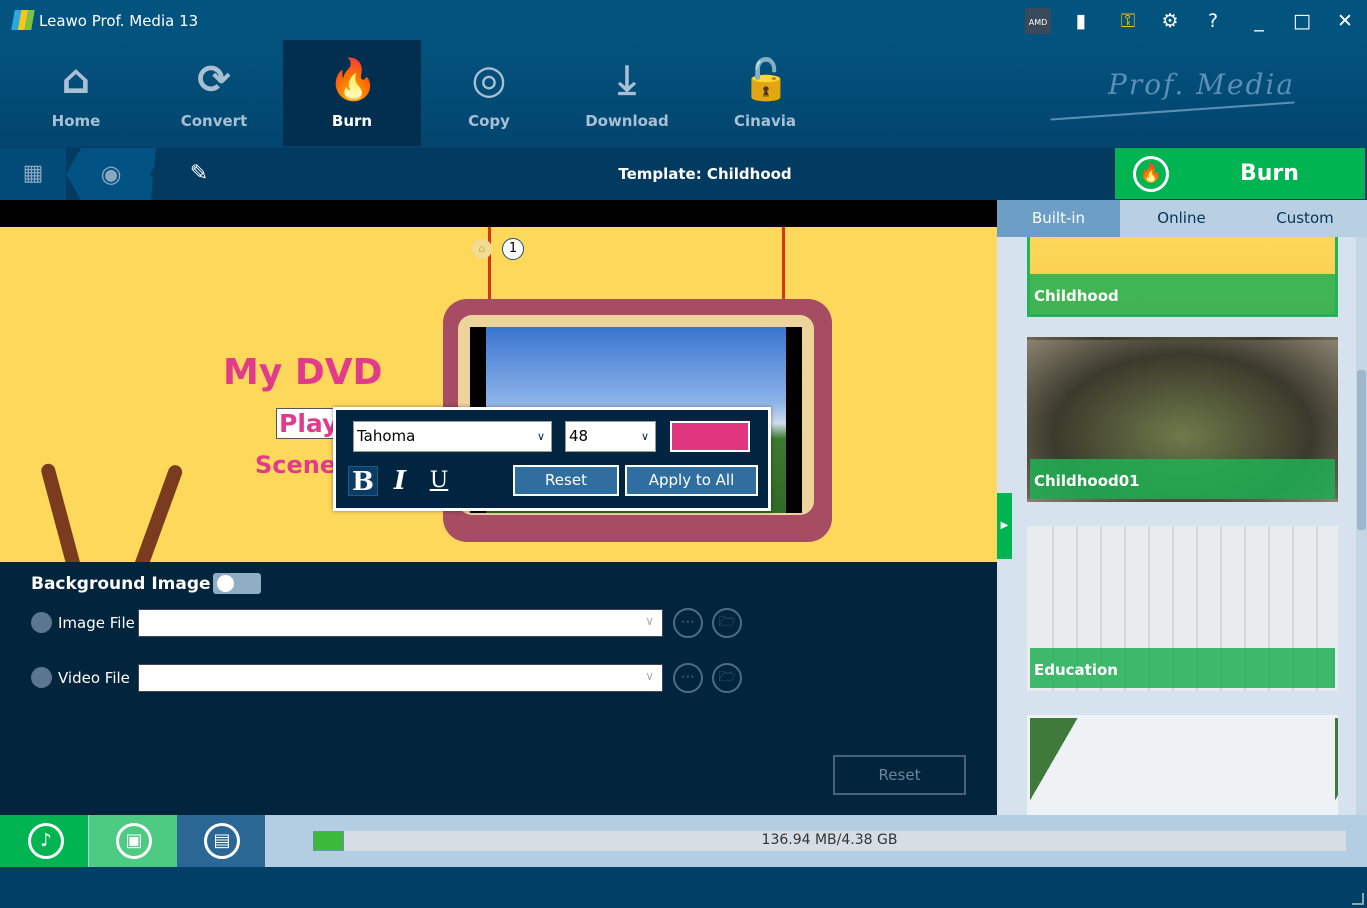 This screenshot has height=908, width=1367. I want to click on brand-logo: Prof. Media, so click(1202, 84).